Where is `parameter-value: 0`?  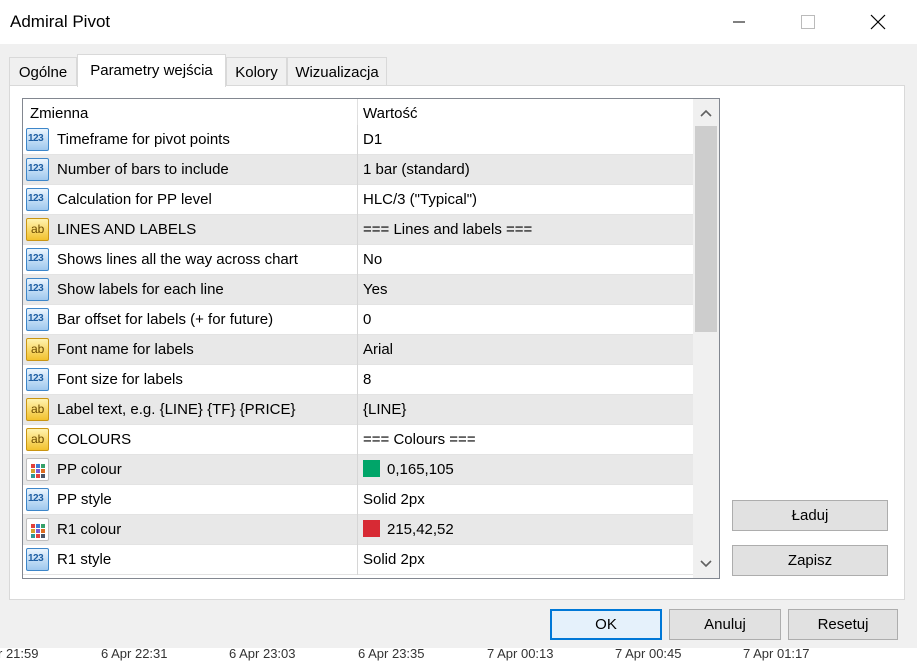
parameter-value: 0 is located at coordinates (367, 319).